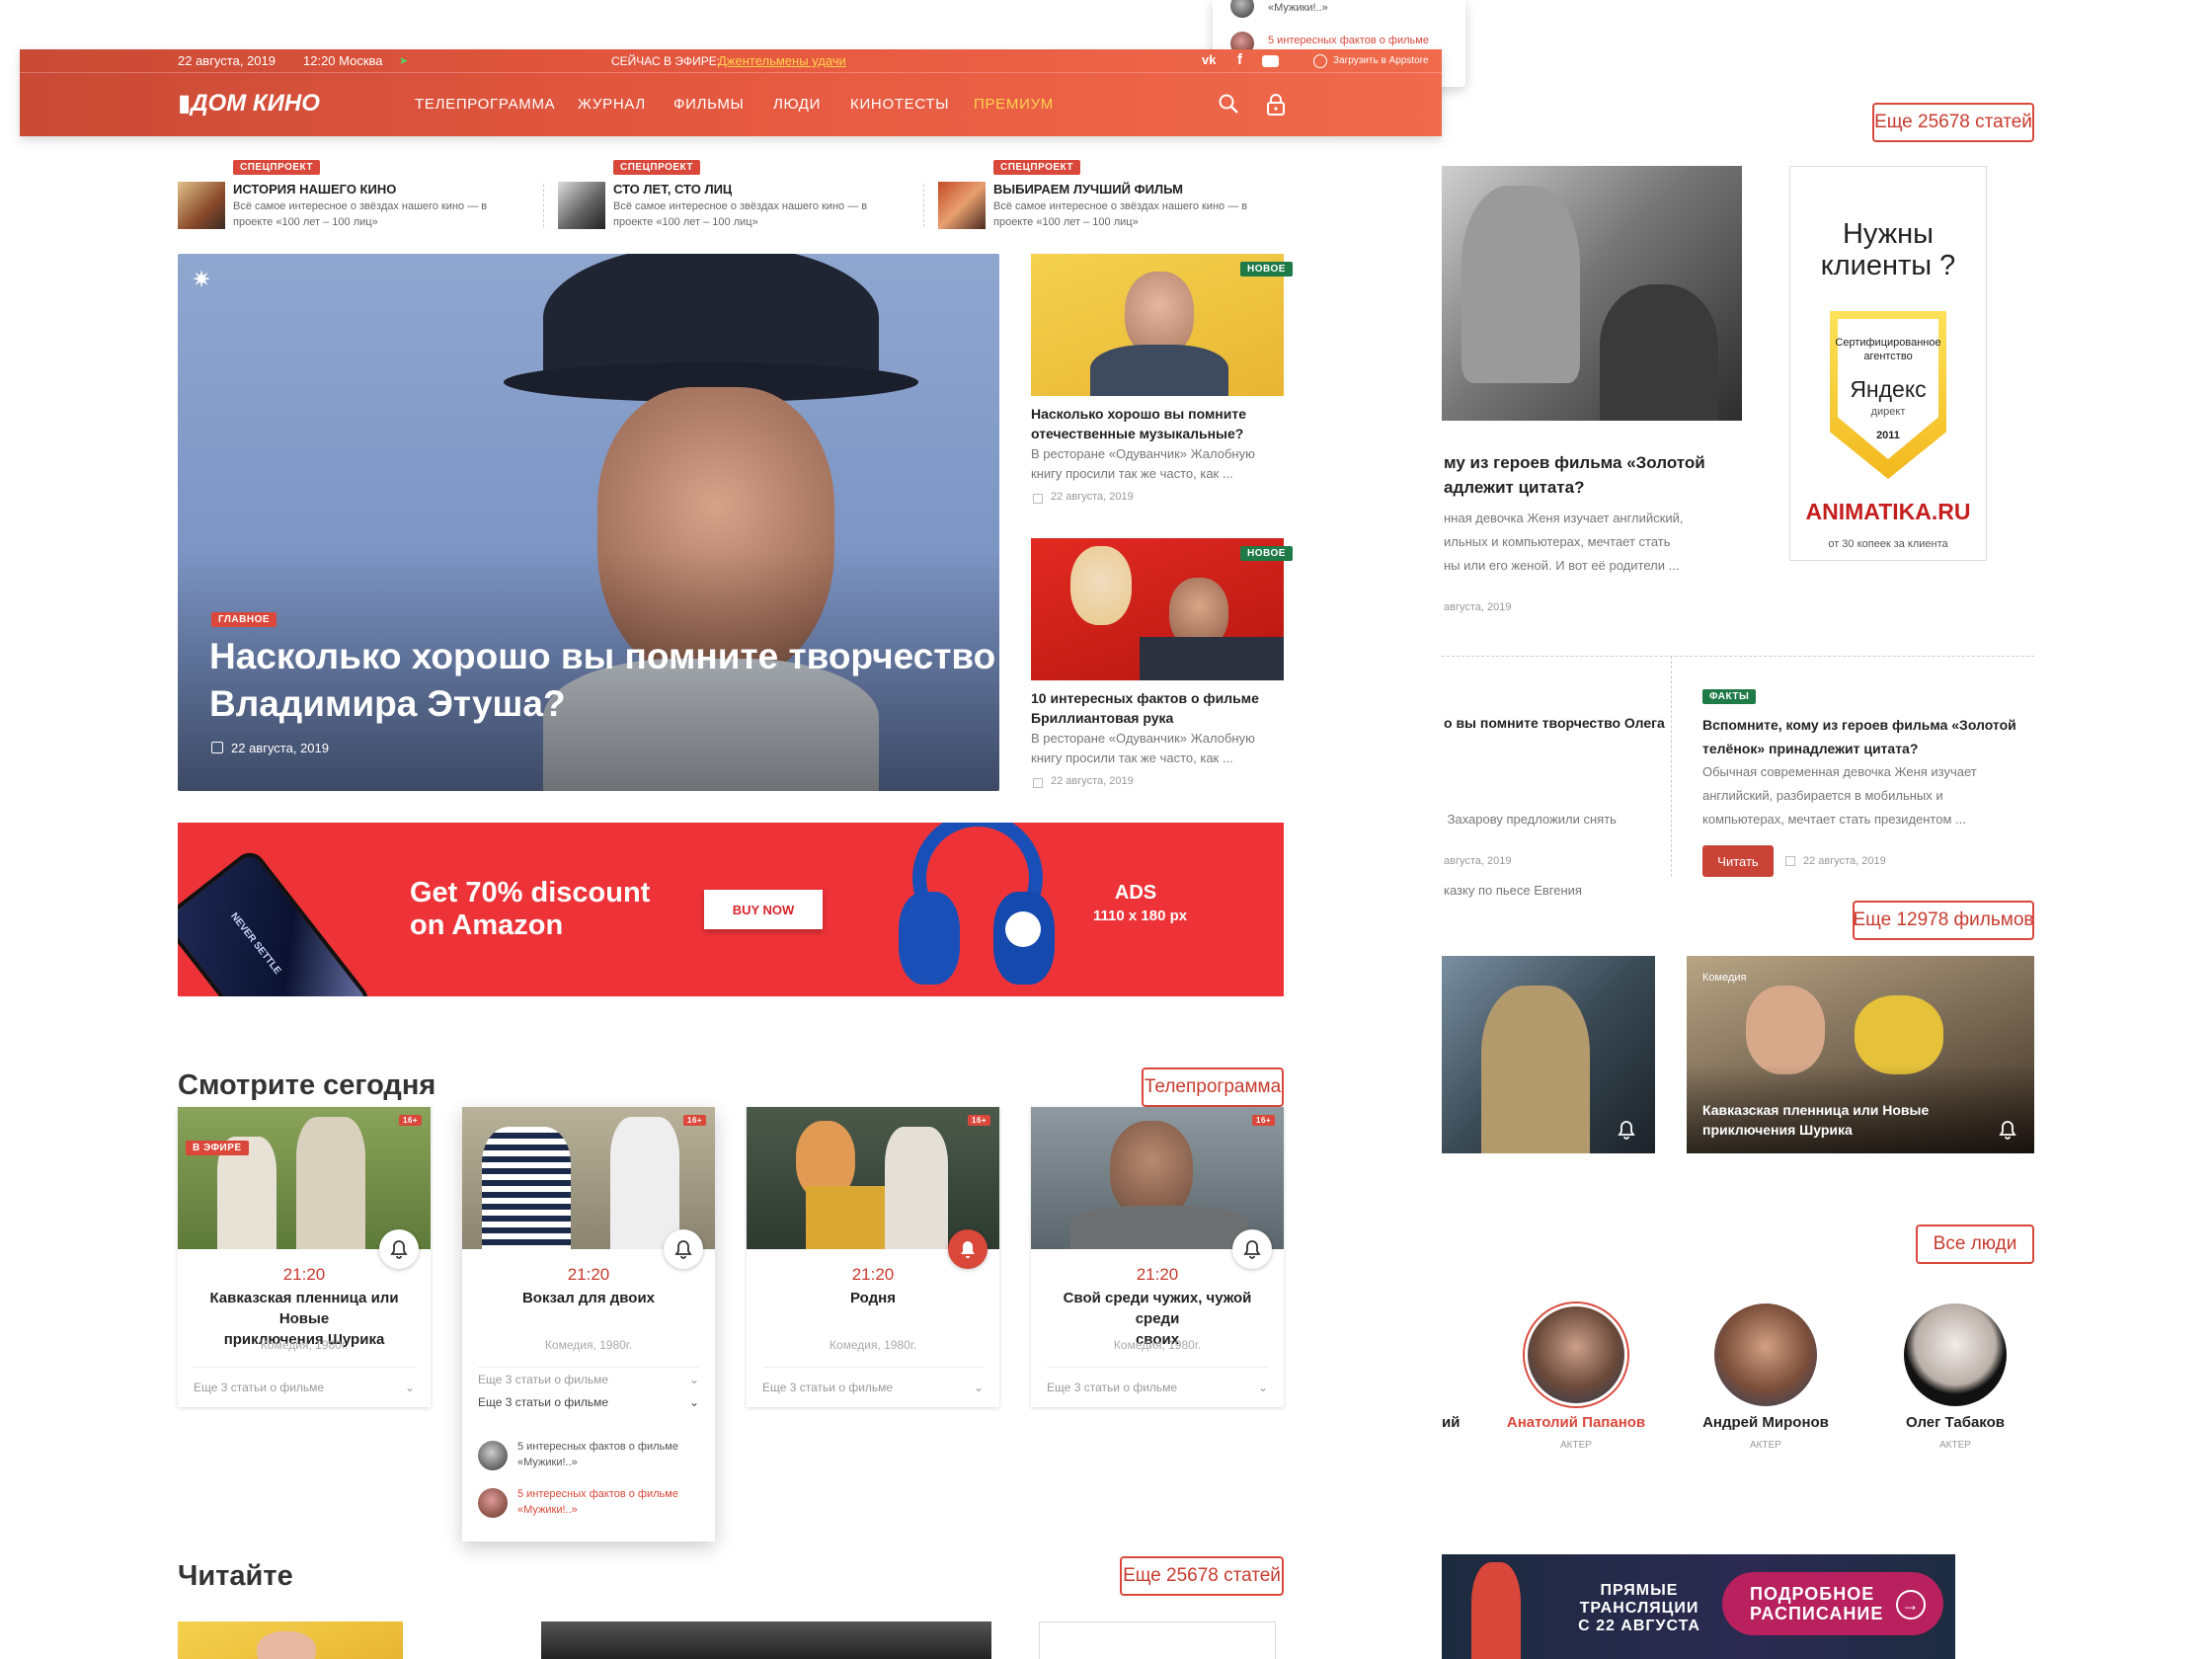 This screenshot has height=1659, width=2212. I want to click on title-line: Вокзал для двоих, so click(589, 1298).